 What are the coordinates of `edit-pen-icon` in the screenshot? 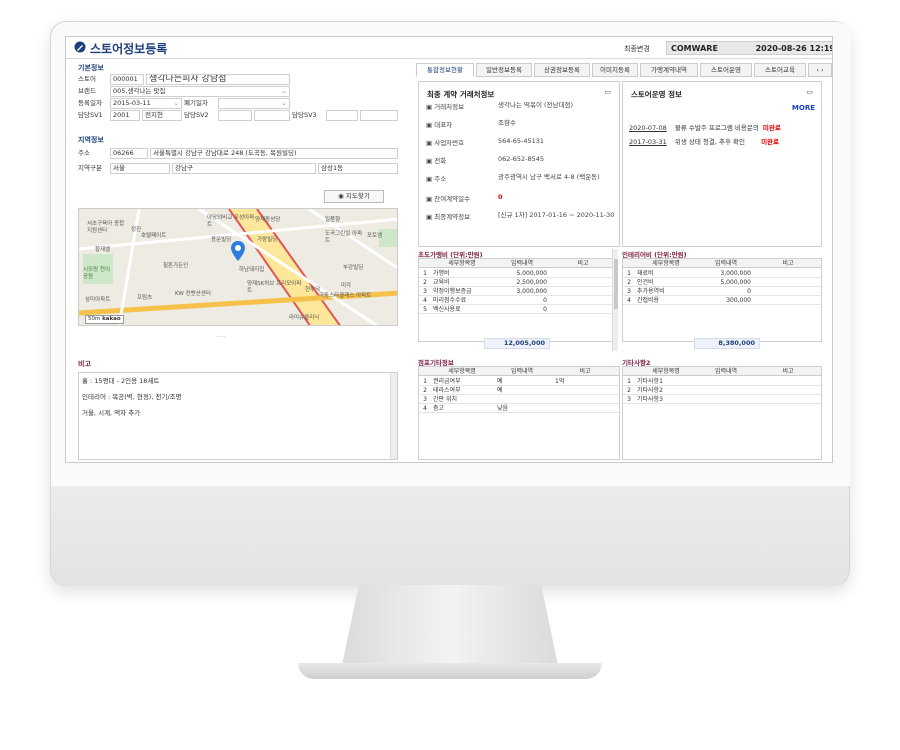 It's located at (80, 47).